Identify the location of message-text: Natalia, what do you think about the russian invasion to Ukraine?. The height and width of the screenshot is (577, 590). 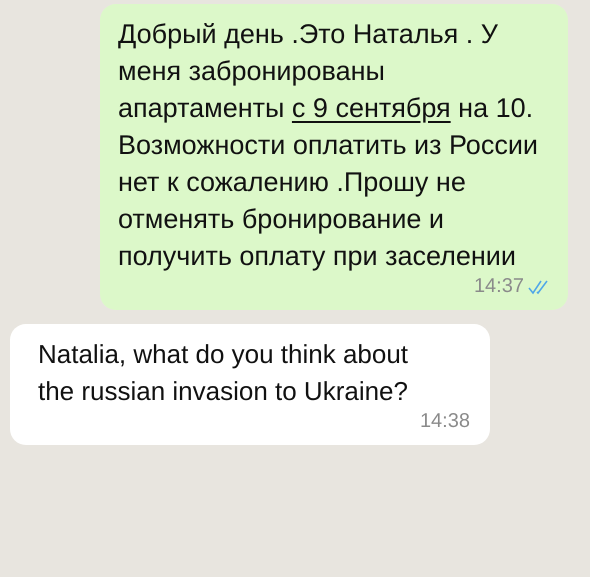
(224, 373).